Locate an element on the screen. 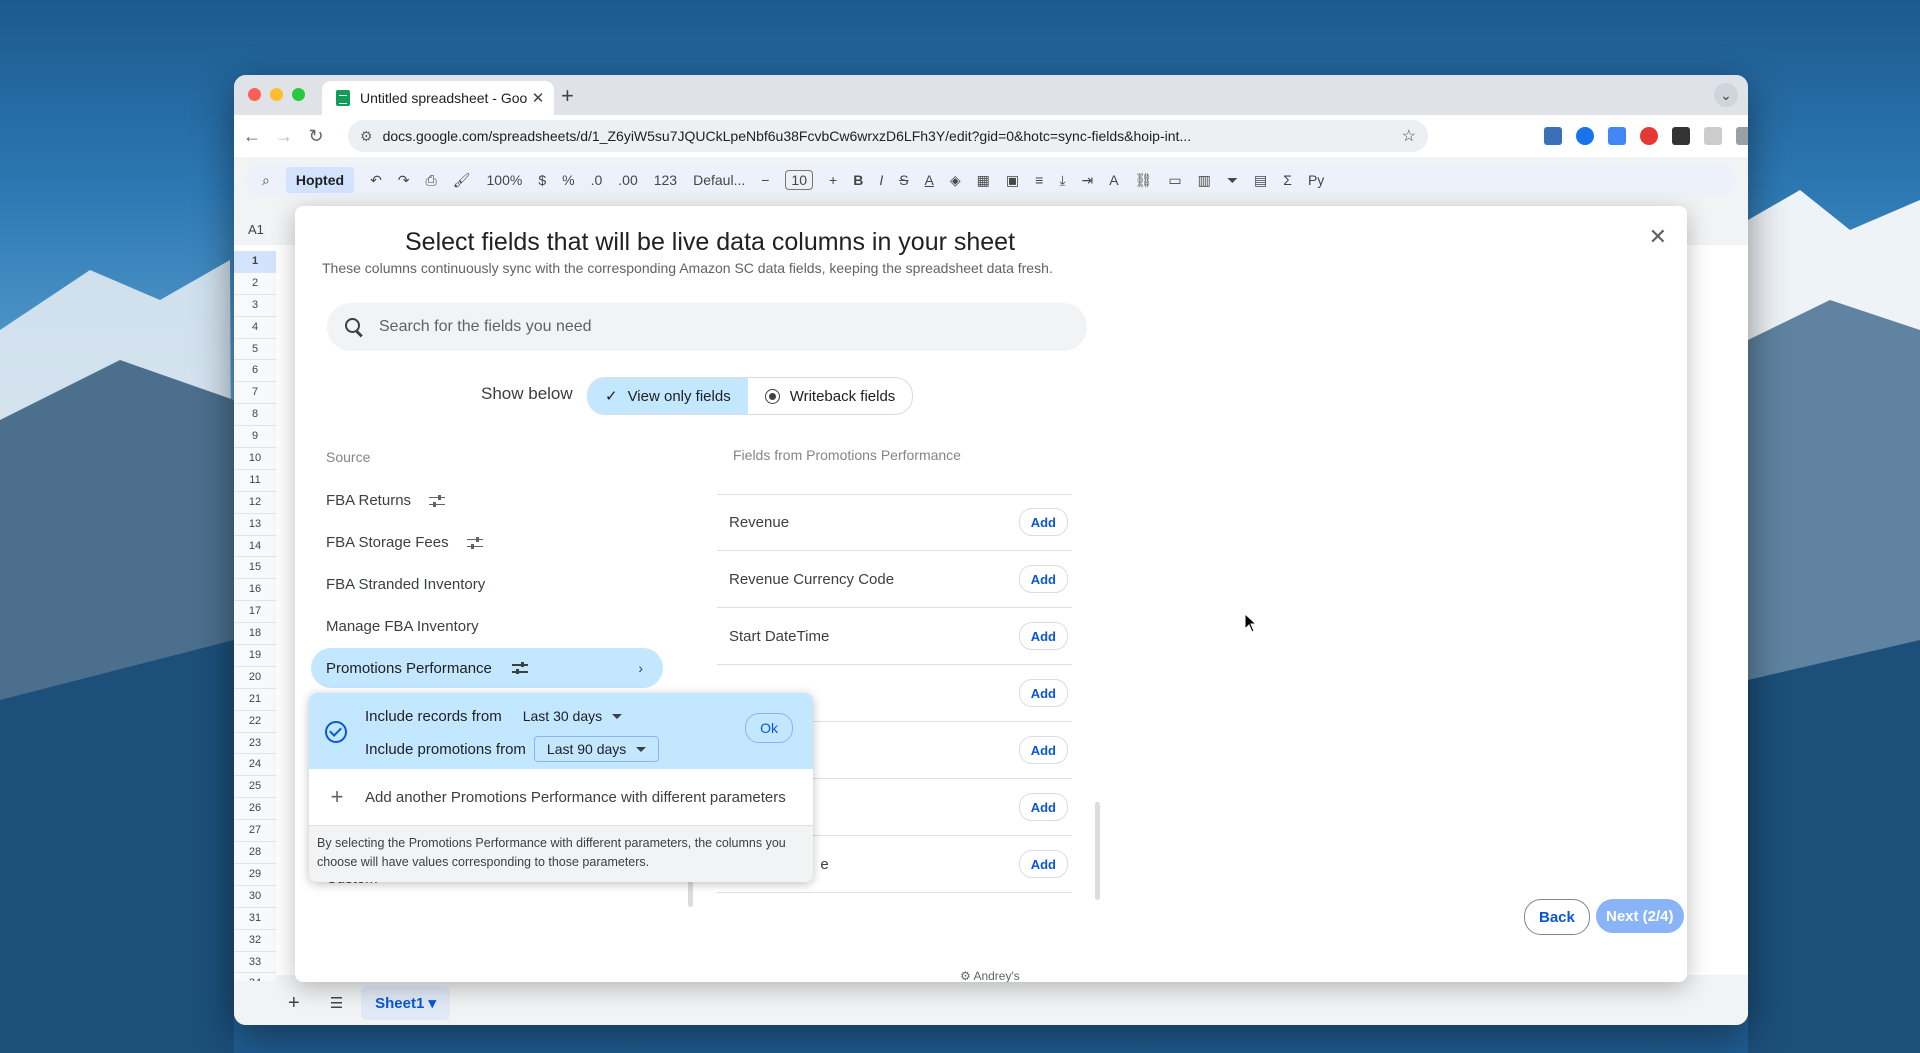 This screenshot has width=1920, height=1053. row-header: 21 is located at coordinates (255, 699).